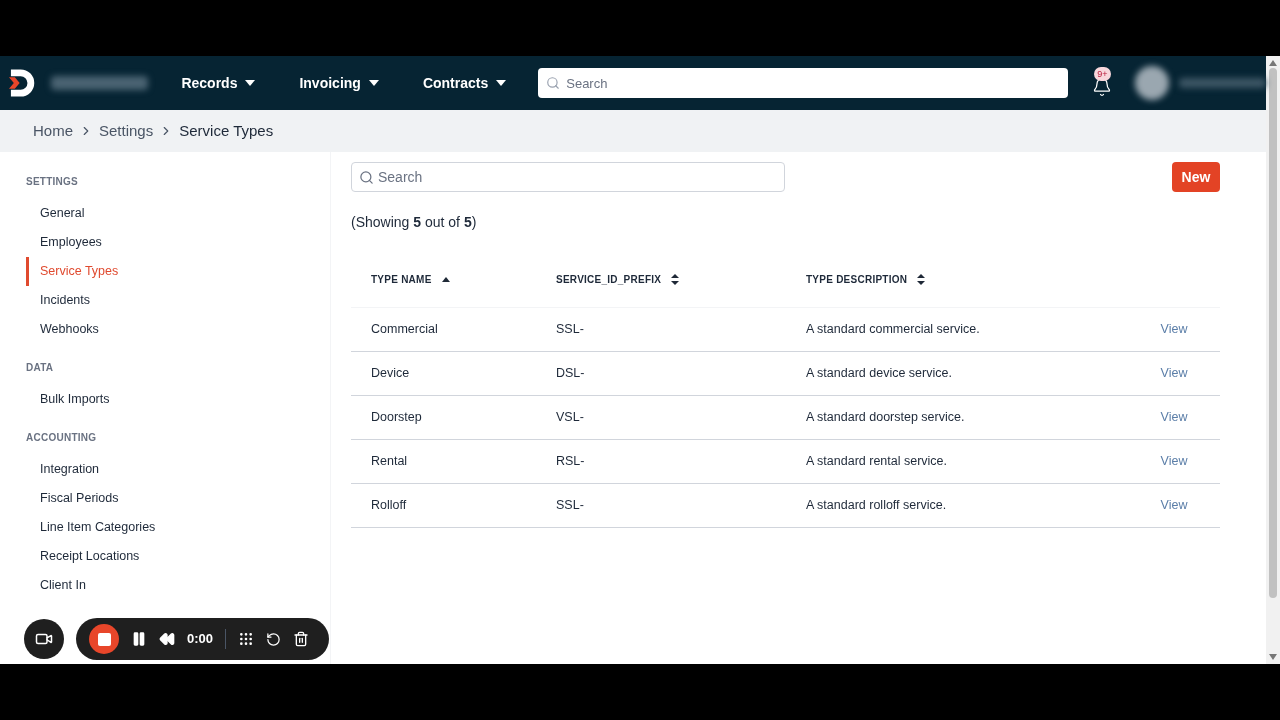 This screenshot has height=720, width=1280. I want to click on table-cell: A standard rolloff service., so click(876, 504).